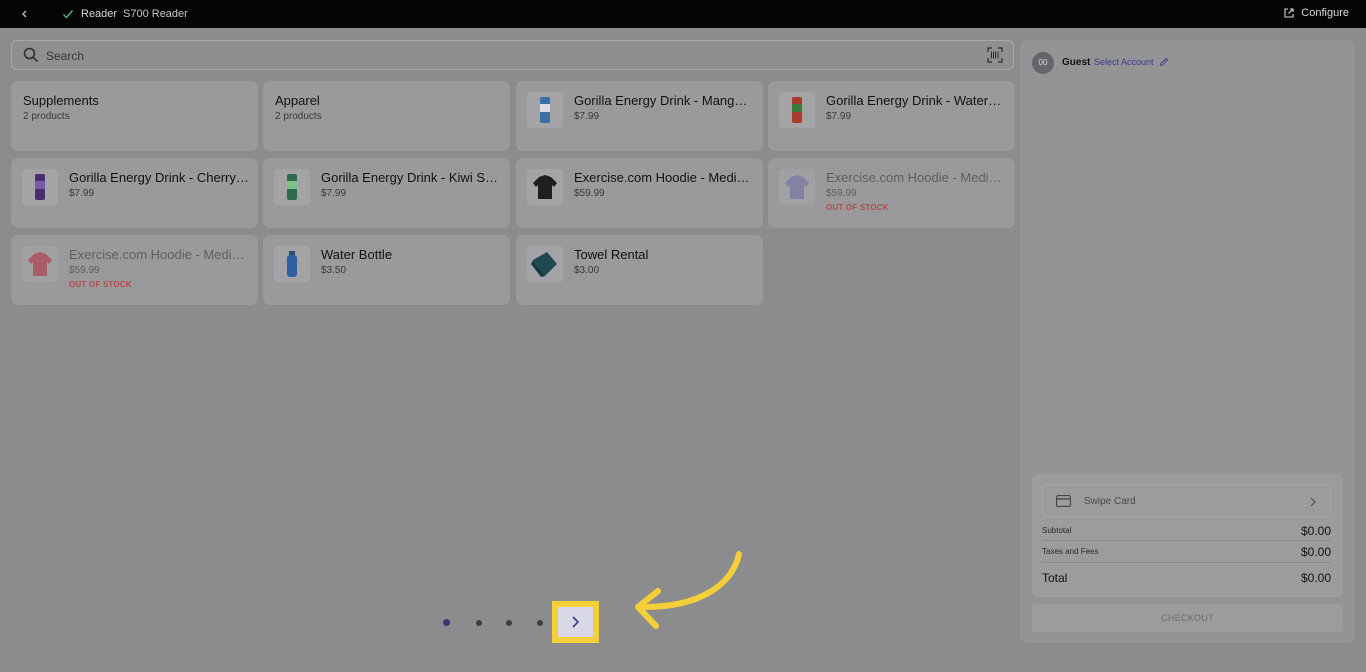 The height and width of the screenshot is (672, 1366). I want to click on search-bar, so click(512, 55).